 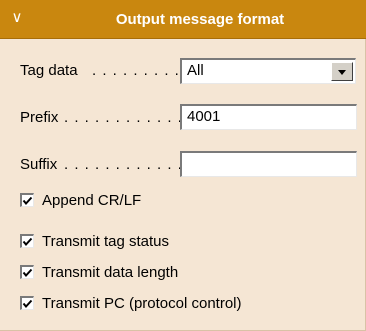 I want to click on transmit-data-length-label: Transmit data length, so click(x=110, y=272).